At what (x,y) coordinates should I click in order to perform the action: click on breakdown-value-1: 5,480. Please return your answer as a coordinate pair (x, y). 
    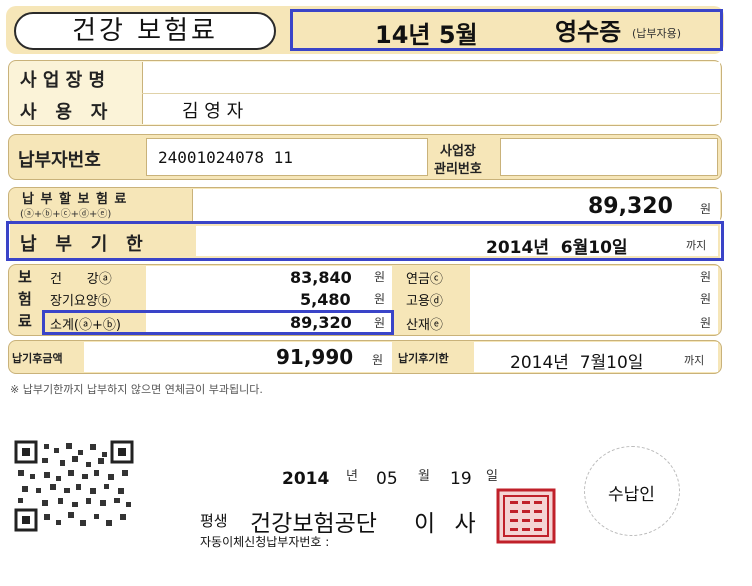
    Looking at the image, I should click on (325, 299).